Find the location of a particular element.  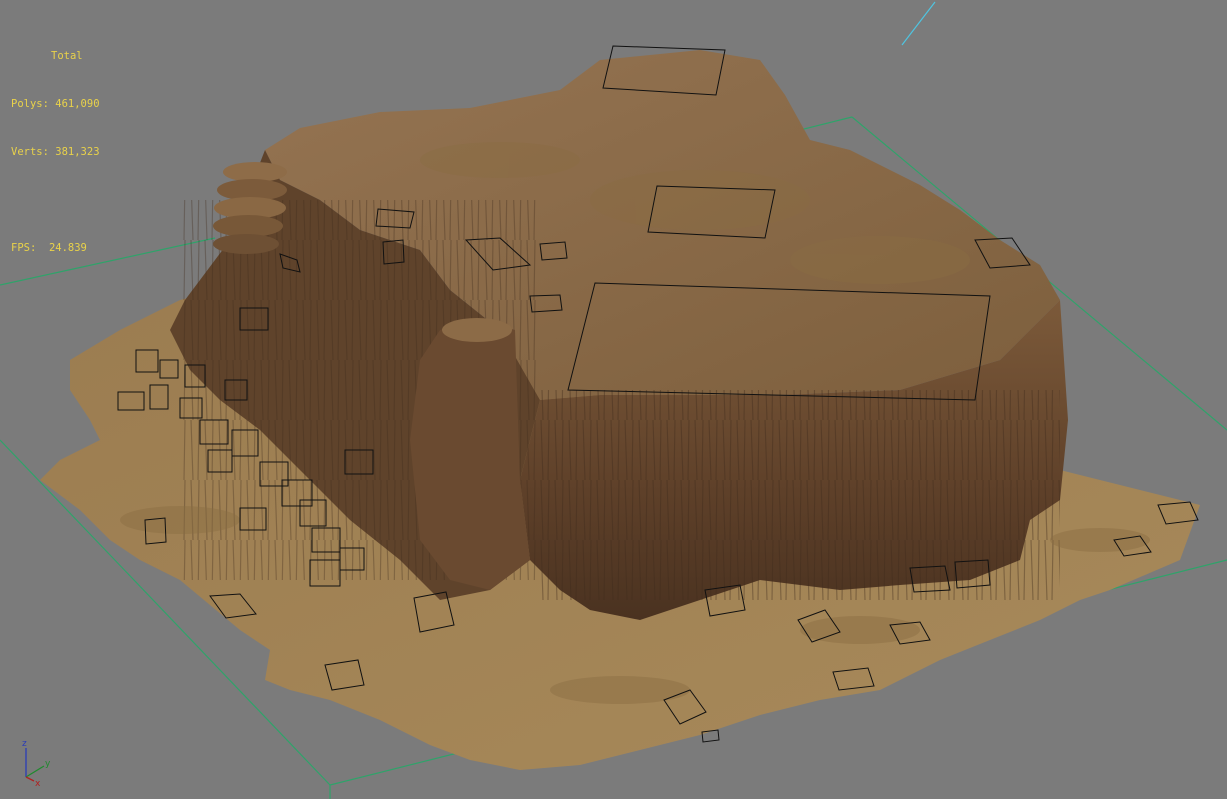

stats-verts: Verts: 381,323 is located at coordinates (55, 152).